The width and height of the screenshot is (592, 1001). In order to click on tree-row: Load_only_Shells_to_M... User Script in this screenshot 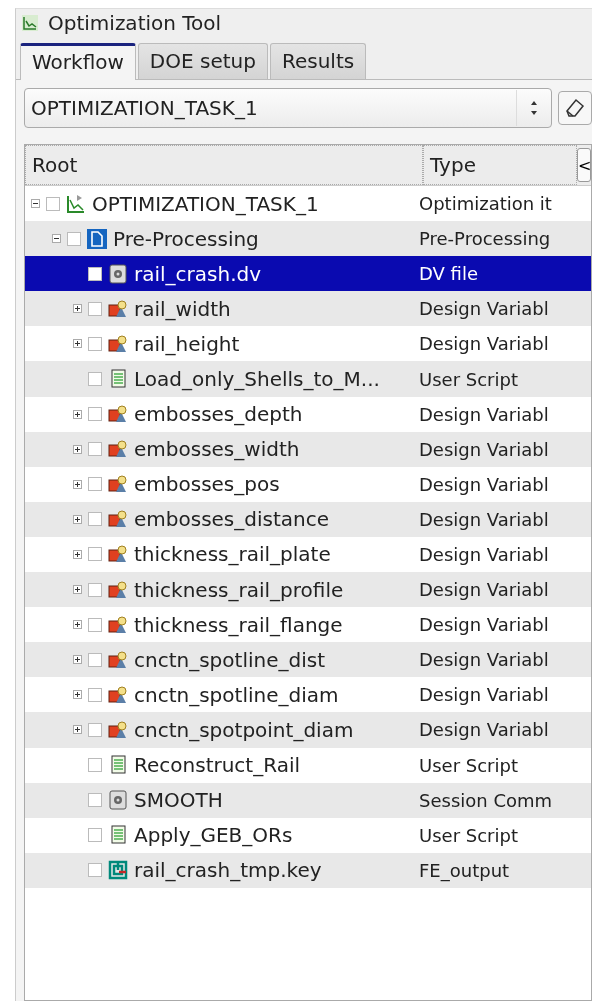, I will do `click(308, 379)`.